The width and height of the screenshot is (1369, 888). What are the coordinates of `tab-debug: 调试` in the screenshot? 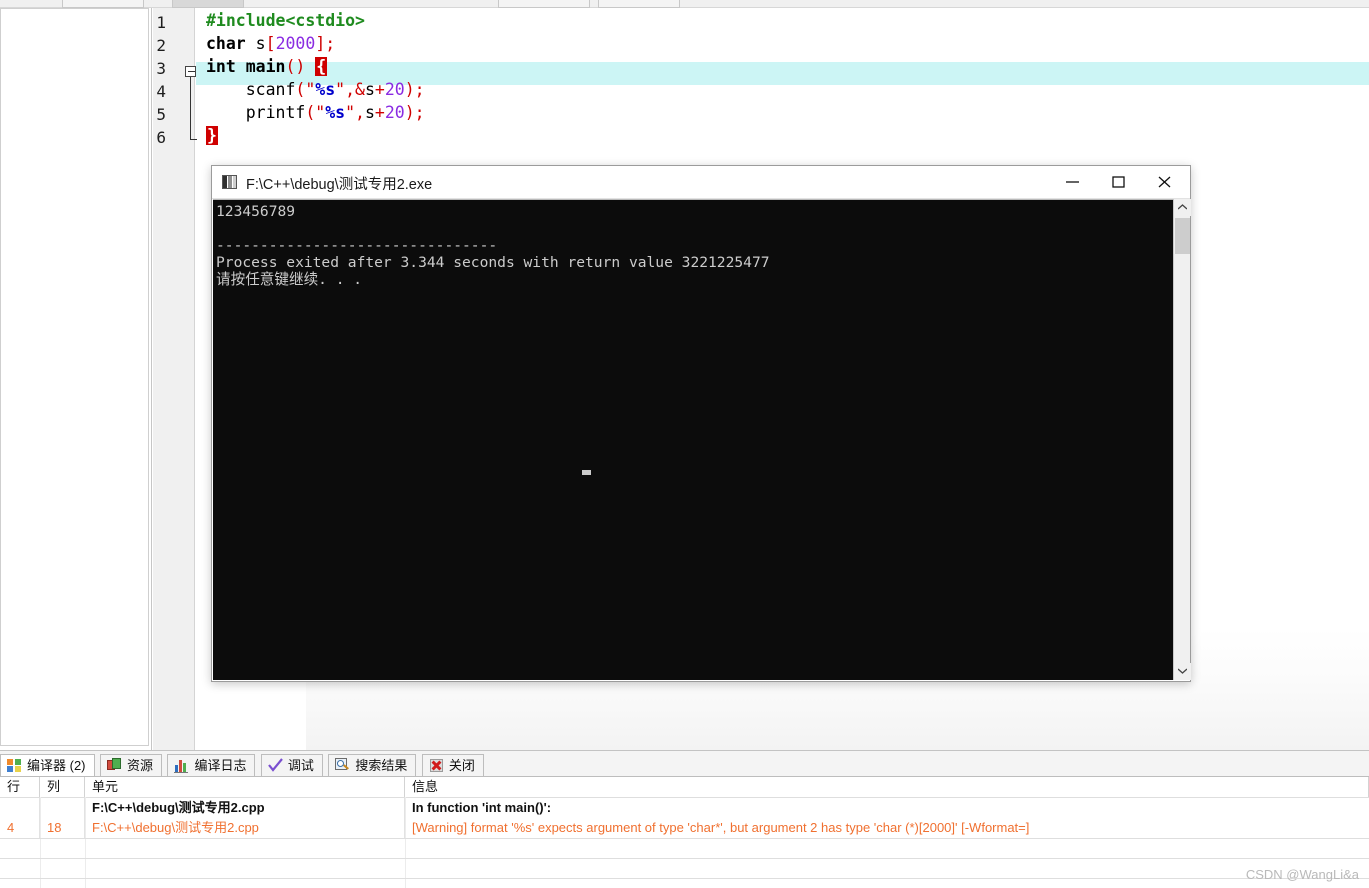 It's located at (291, 765).